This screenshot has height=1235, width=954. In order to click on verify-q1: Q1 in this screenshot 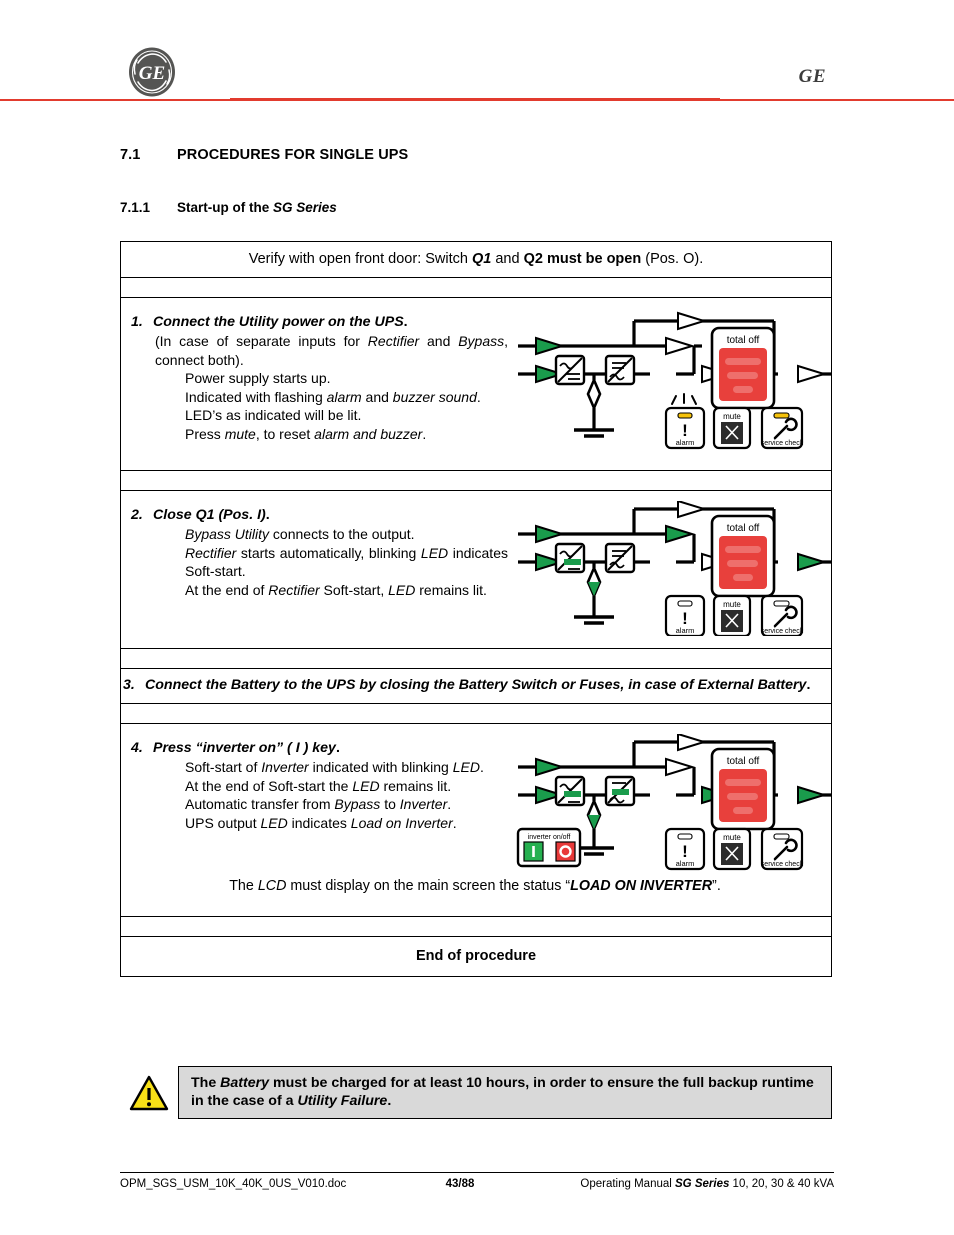, I will do `click(481, 259)`.